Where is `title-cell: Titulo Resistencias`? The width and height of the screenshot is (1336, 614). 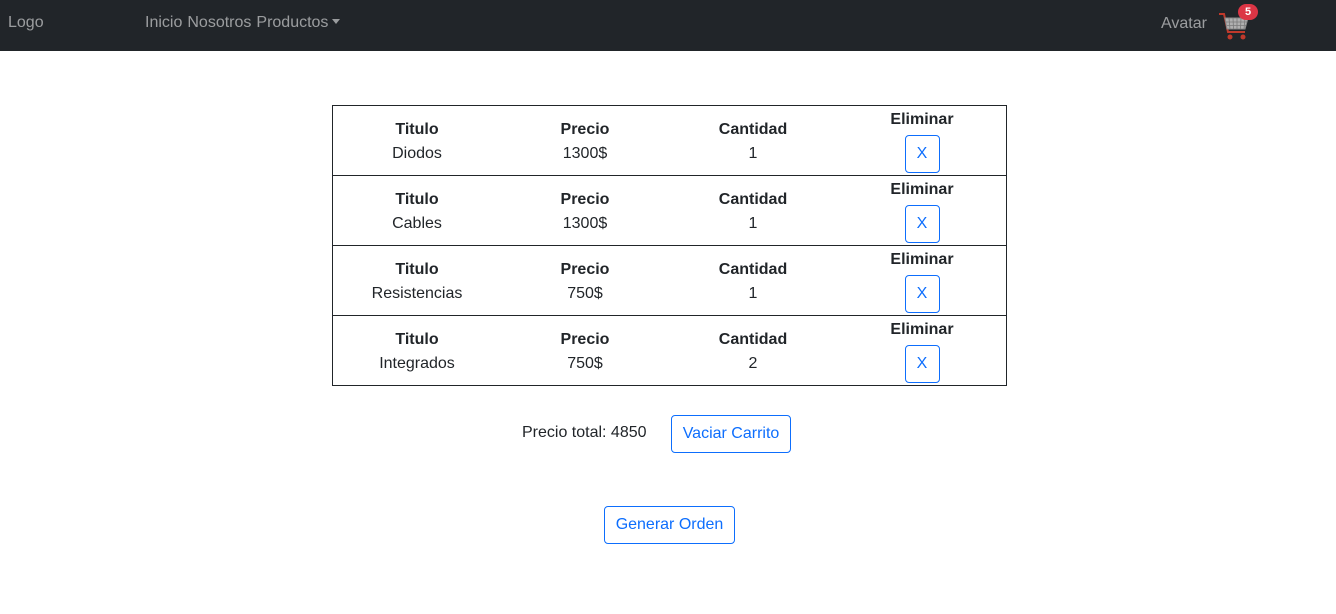
title-cell: Titulo Resistencias is located at coordinates (417, 283).